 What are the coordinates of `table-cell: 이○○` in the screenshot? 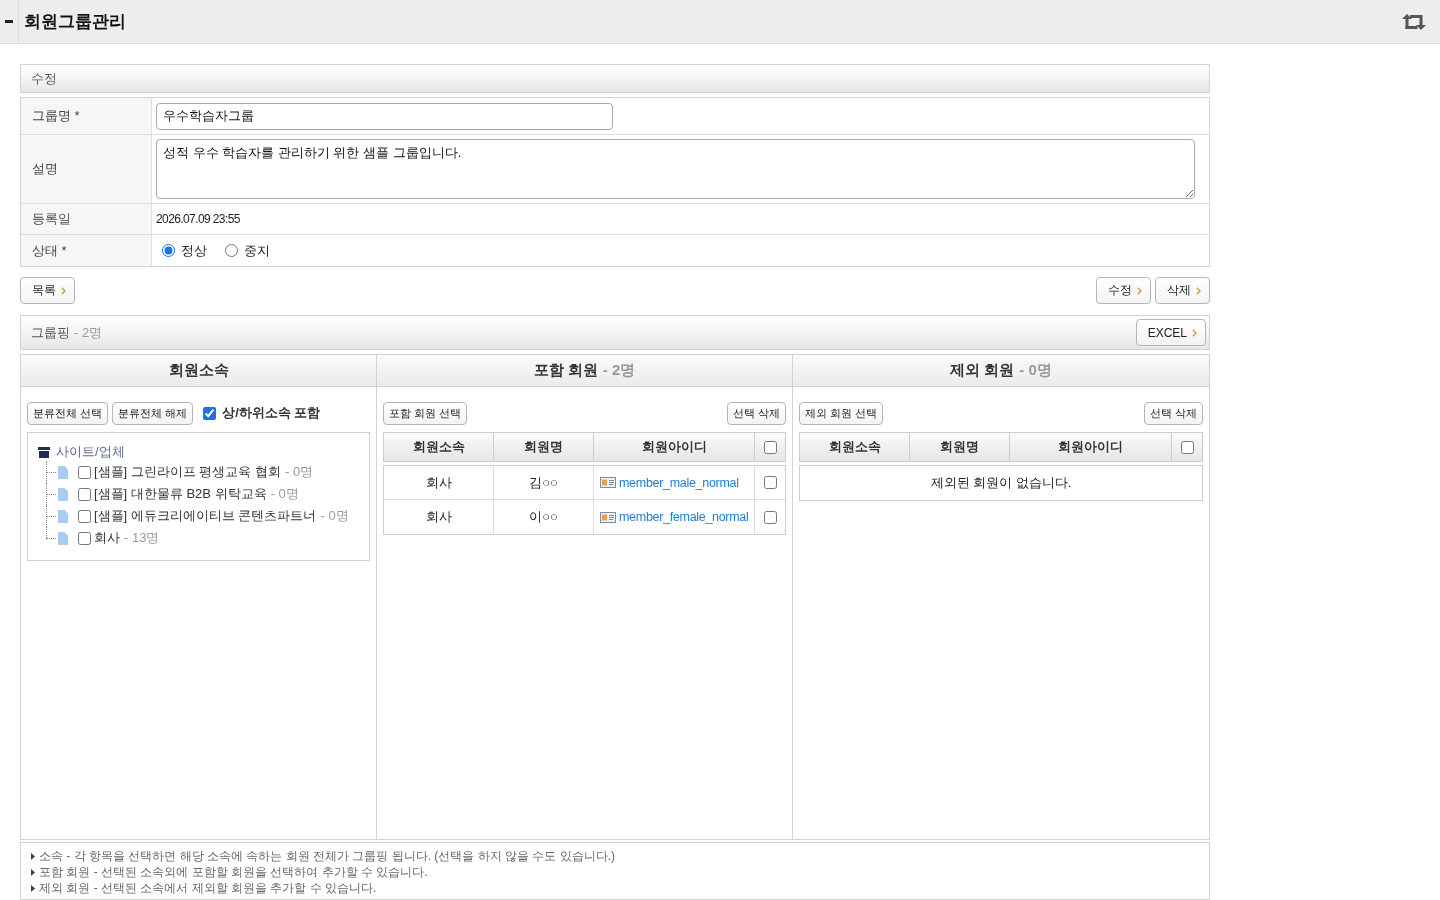 It's located at (544, 517).